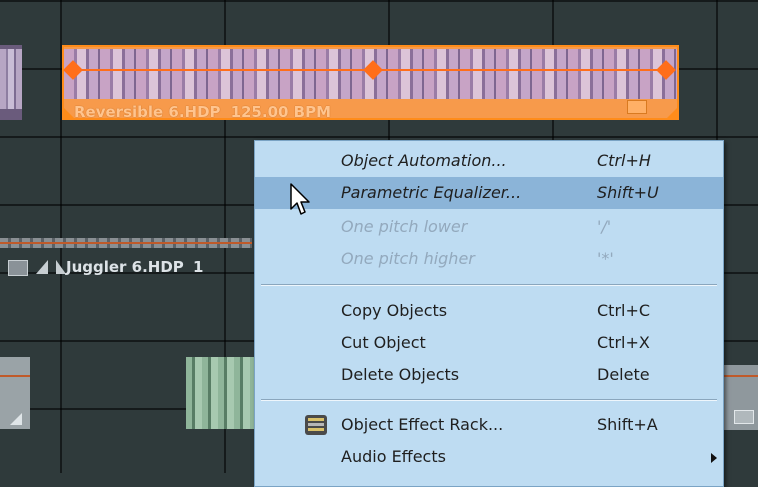 The image size is (758, 487). What do you see at coordinates (627, 424) in the screenshot?
I see `menu-item-shortcut: Shift+A` at bounding box center [627, 424].